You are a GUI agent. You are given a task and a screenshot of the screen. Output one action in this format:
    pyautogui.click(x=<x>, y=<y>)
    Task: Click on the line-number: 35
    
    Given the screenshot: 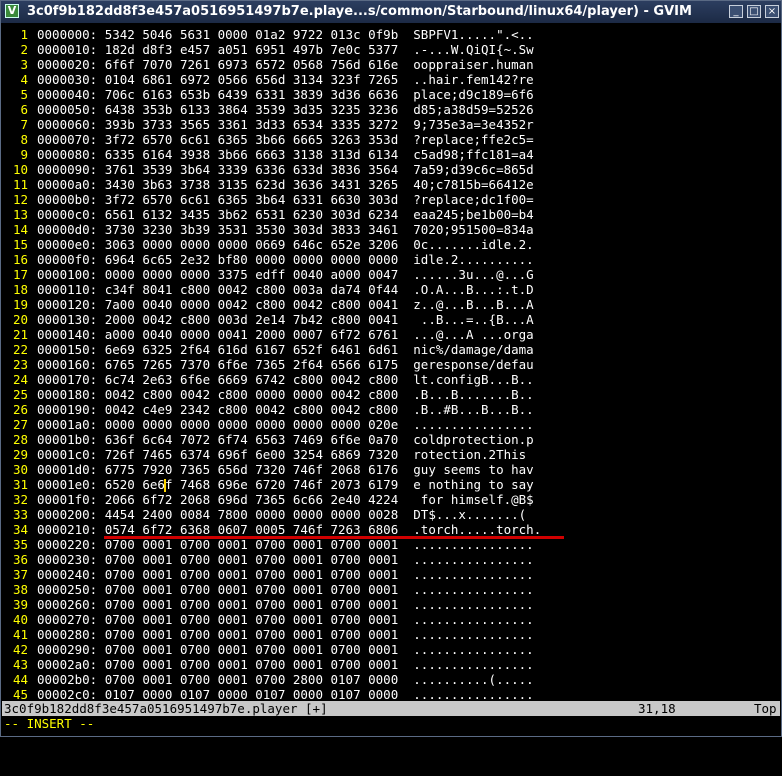 What is the action you would take?
    pyautogui.click(x=20, y=544)
    